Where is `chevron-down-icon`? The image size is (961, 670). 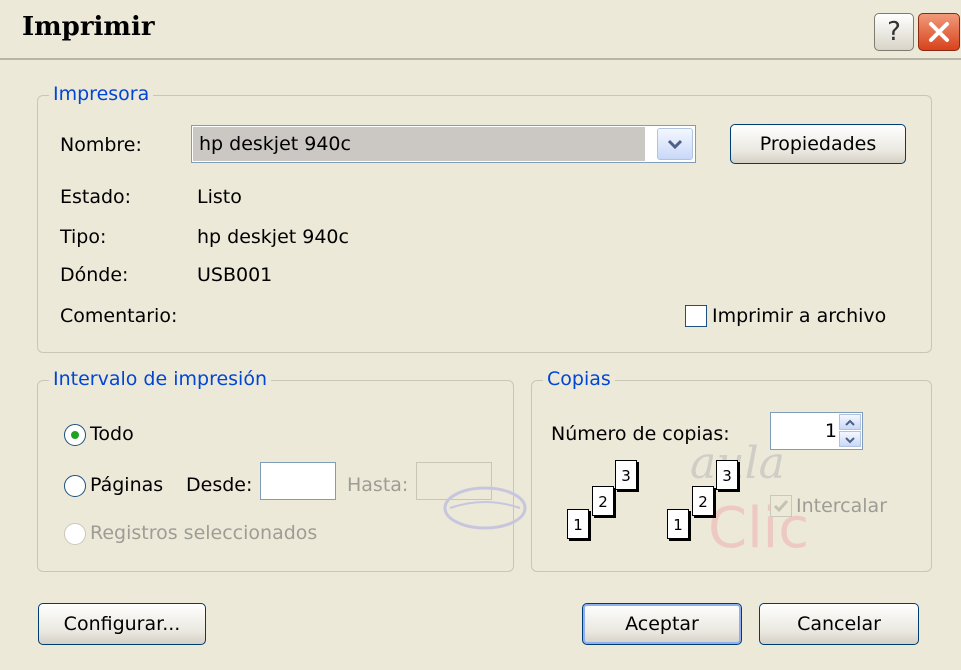
chevron-down-icon is located at coordinates (675, 144).